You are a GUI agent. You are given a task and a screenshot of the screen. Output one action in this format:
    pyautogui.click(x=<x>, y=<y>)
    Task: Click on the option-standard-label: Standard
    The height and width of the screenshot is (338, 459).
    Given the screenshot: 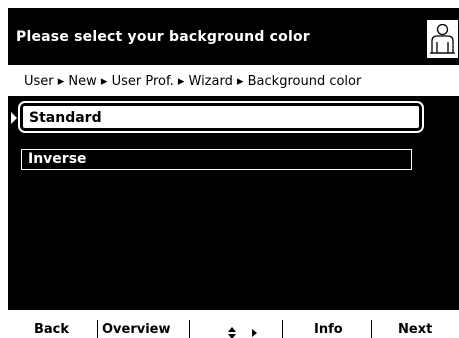 What is the action you would take?
    pyautogui.click(x=65, y=118)
    